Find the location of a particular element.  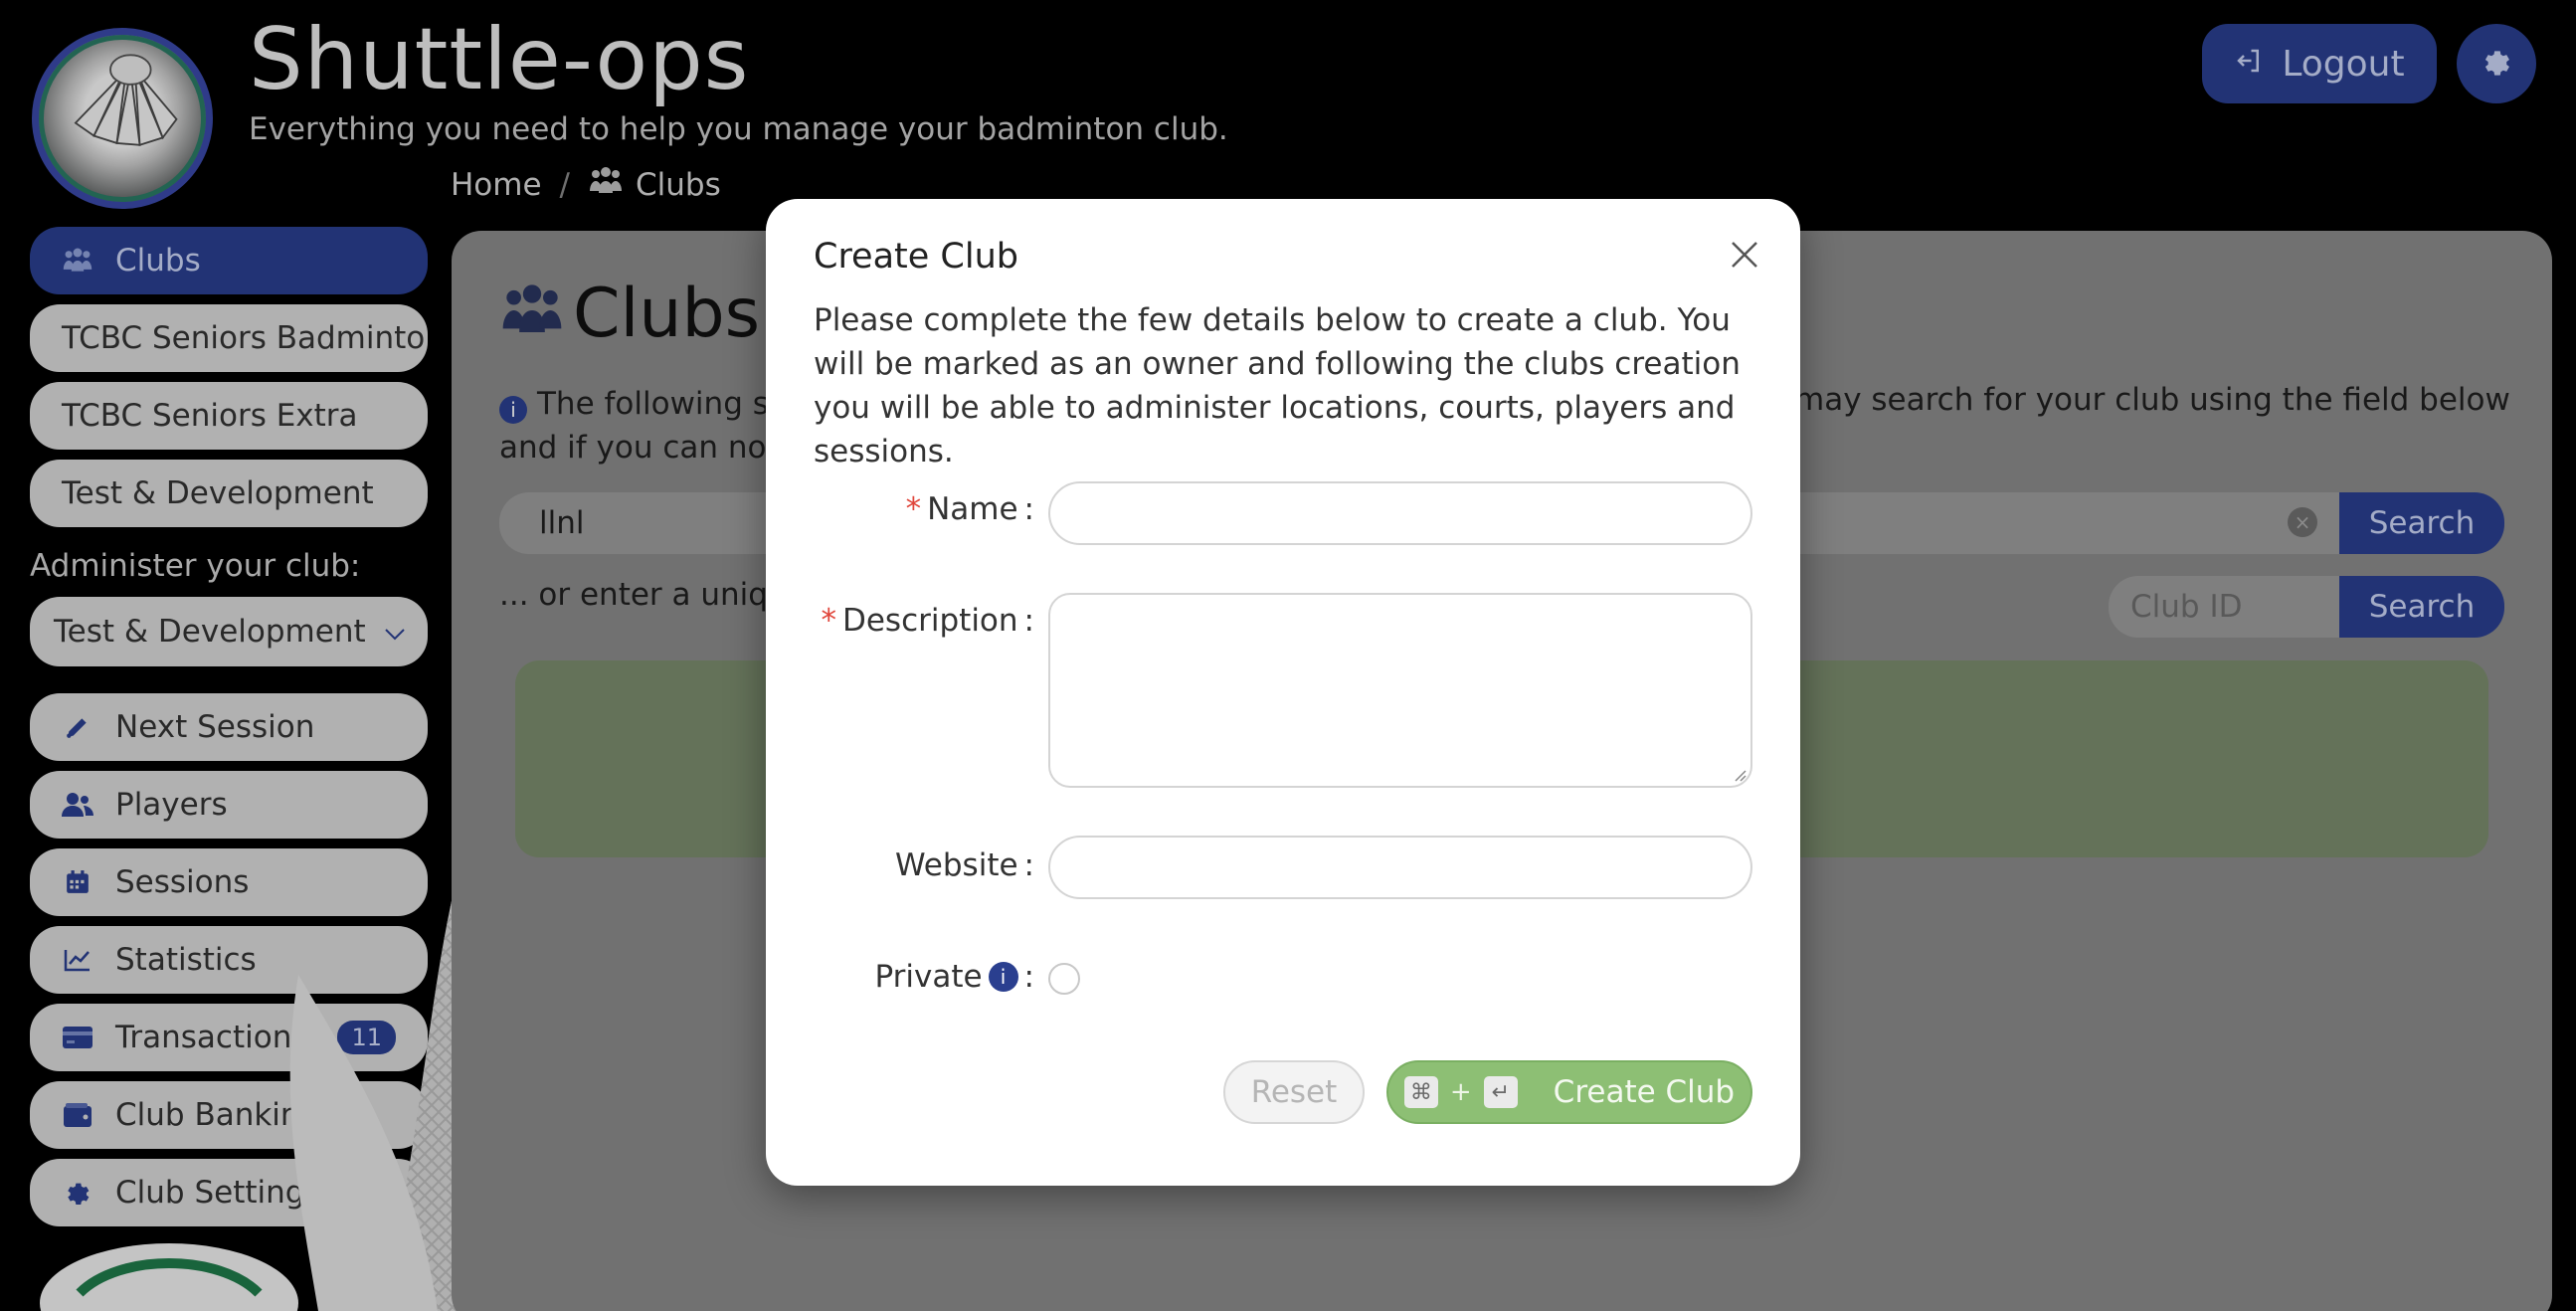

private-label: Private i: is located at coordinates (954, 977).